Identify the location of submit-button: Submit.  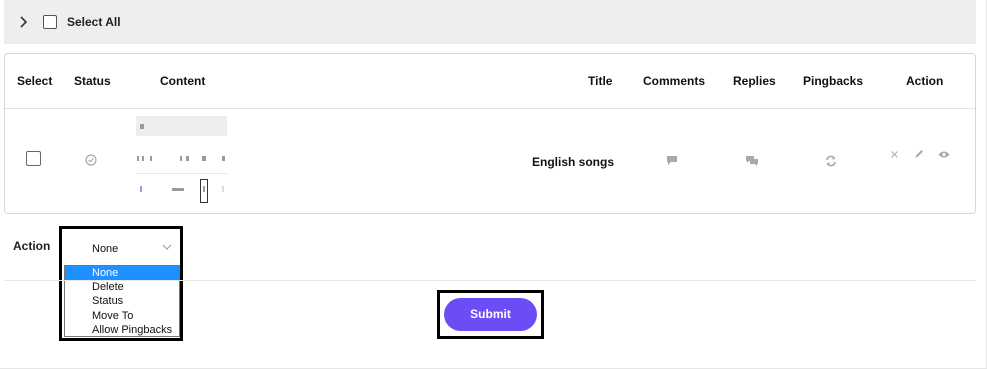
(490, 314).